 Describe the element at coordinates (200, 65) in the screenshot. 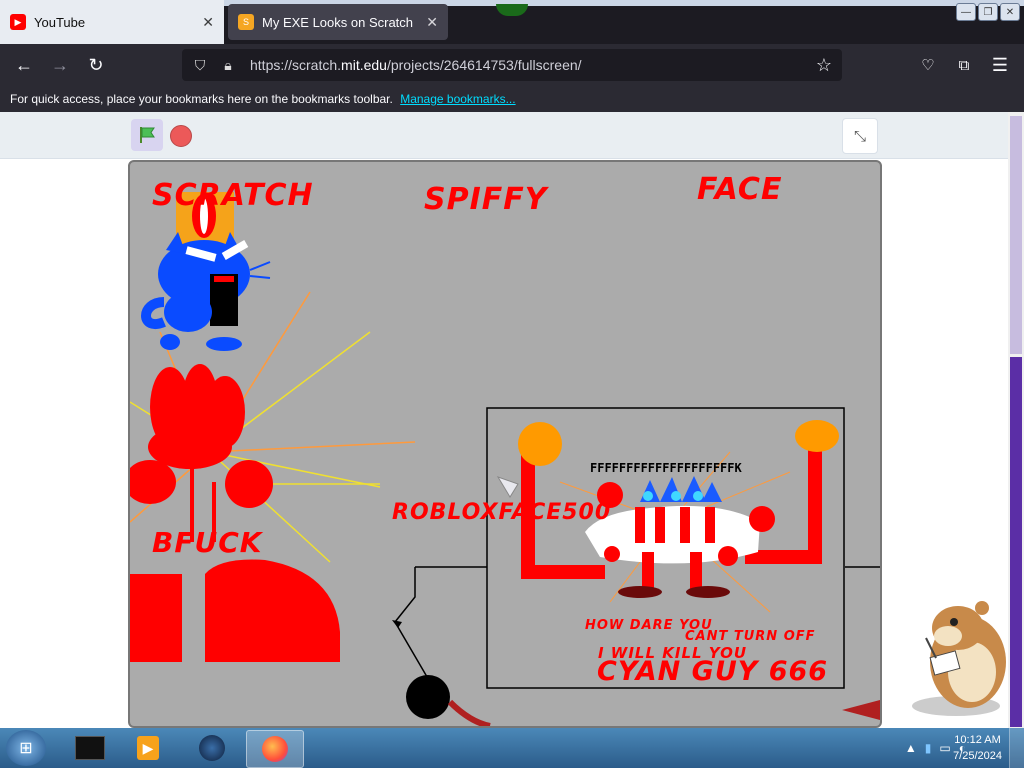

I see `shield-icon: ⛉` at that location.